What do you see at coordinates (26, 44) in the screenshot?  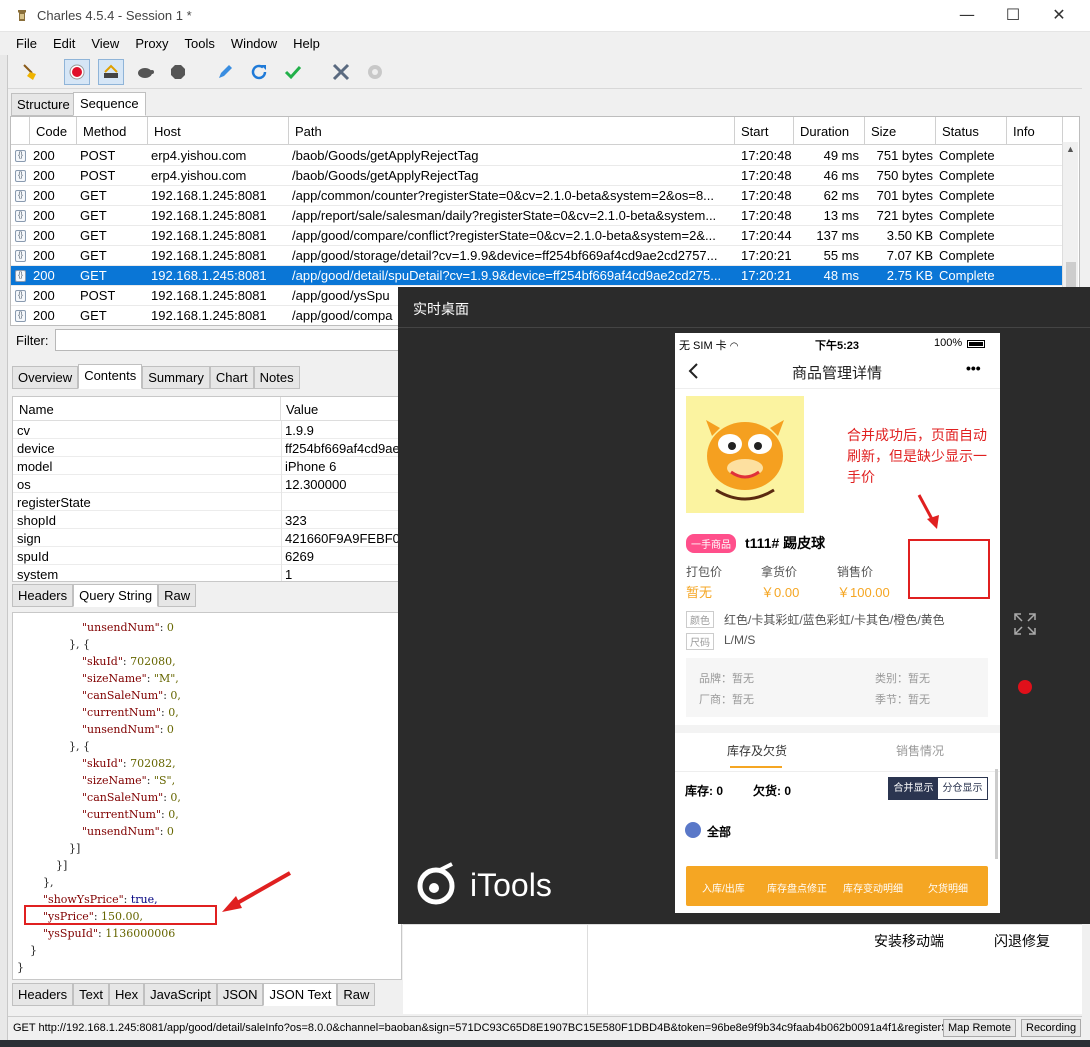 I see `menu-file: File` at bounding box center [26, 44].